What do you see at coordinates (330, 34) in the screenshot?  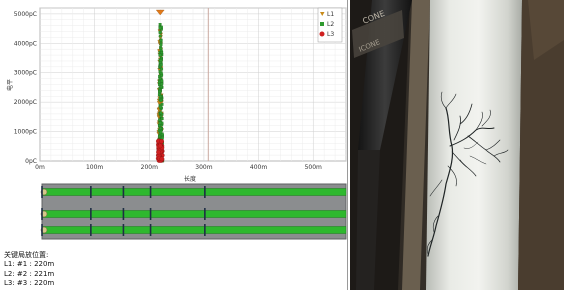 I see `legend-label: L3` at bounding box center [330, 34].